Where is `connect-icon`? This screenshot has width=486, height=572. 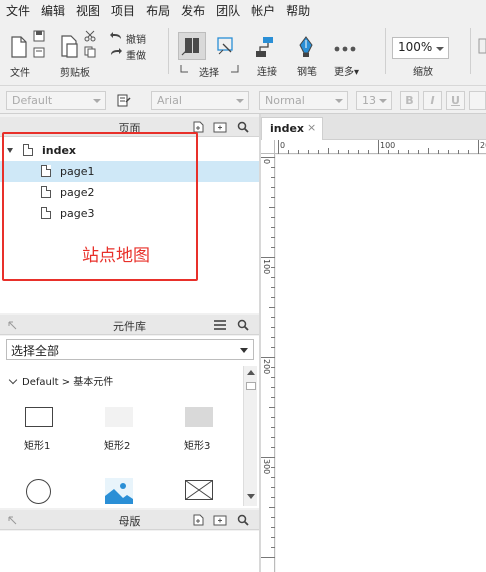 connect-icon is located at coordinates (265, 47).